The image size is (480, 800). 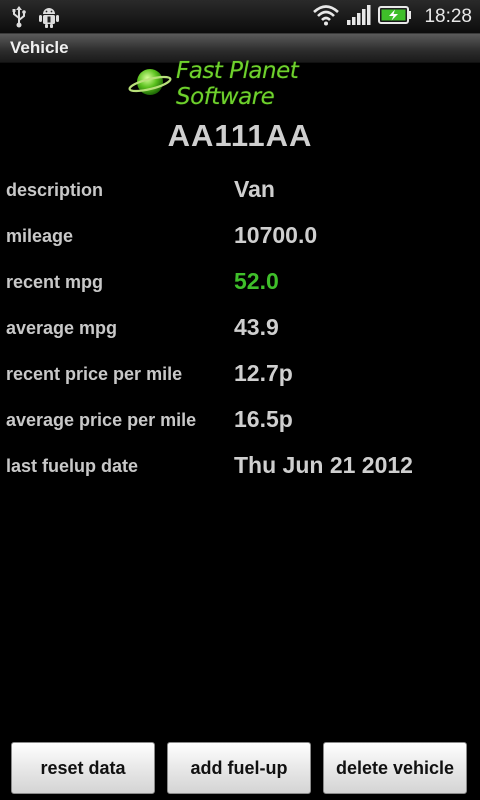 What do you see at coordinates (240, 135) in the screenshot?
I see `vehicle-registration: AA111AA` at bounding box center [240, 135].